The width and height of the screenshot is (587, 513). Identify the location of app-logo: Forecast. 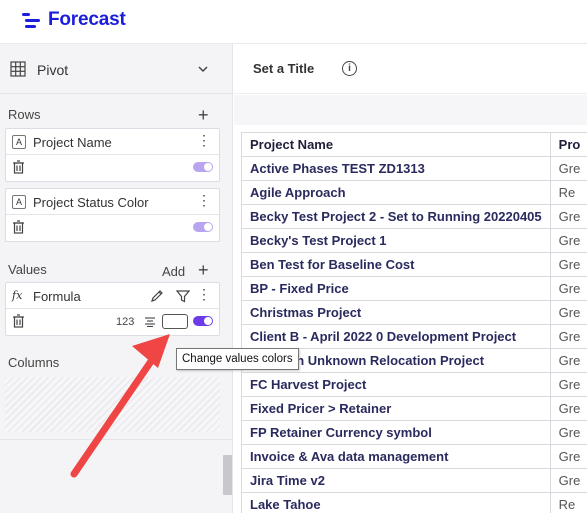
(74, 20).